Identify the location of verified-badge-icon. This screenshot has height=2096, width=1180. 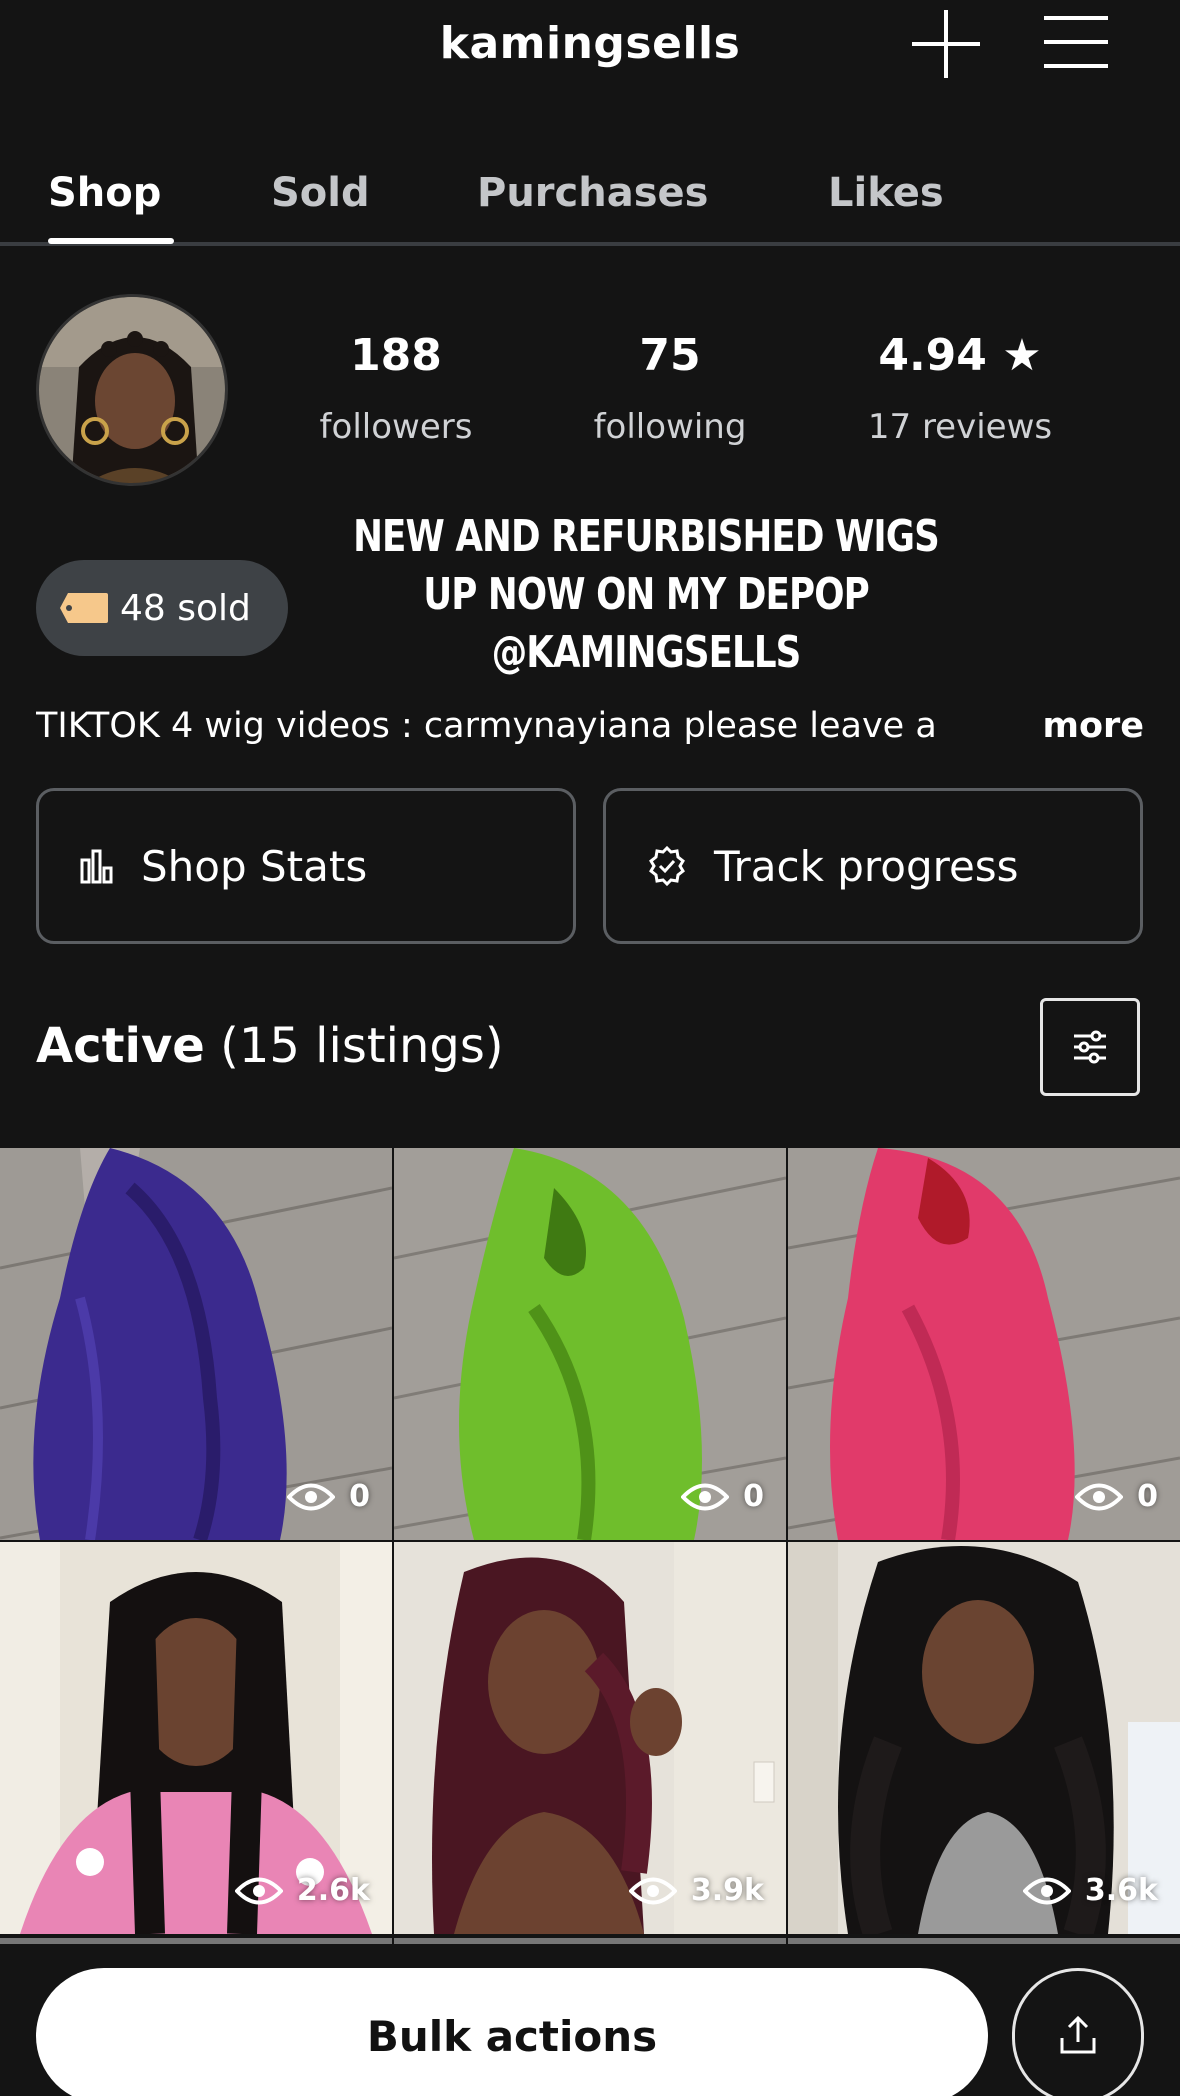
(667, 866).